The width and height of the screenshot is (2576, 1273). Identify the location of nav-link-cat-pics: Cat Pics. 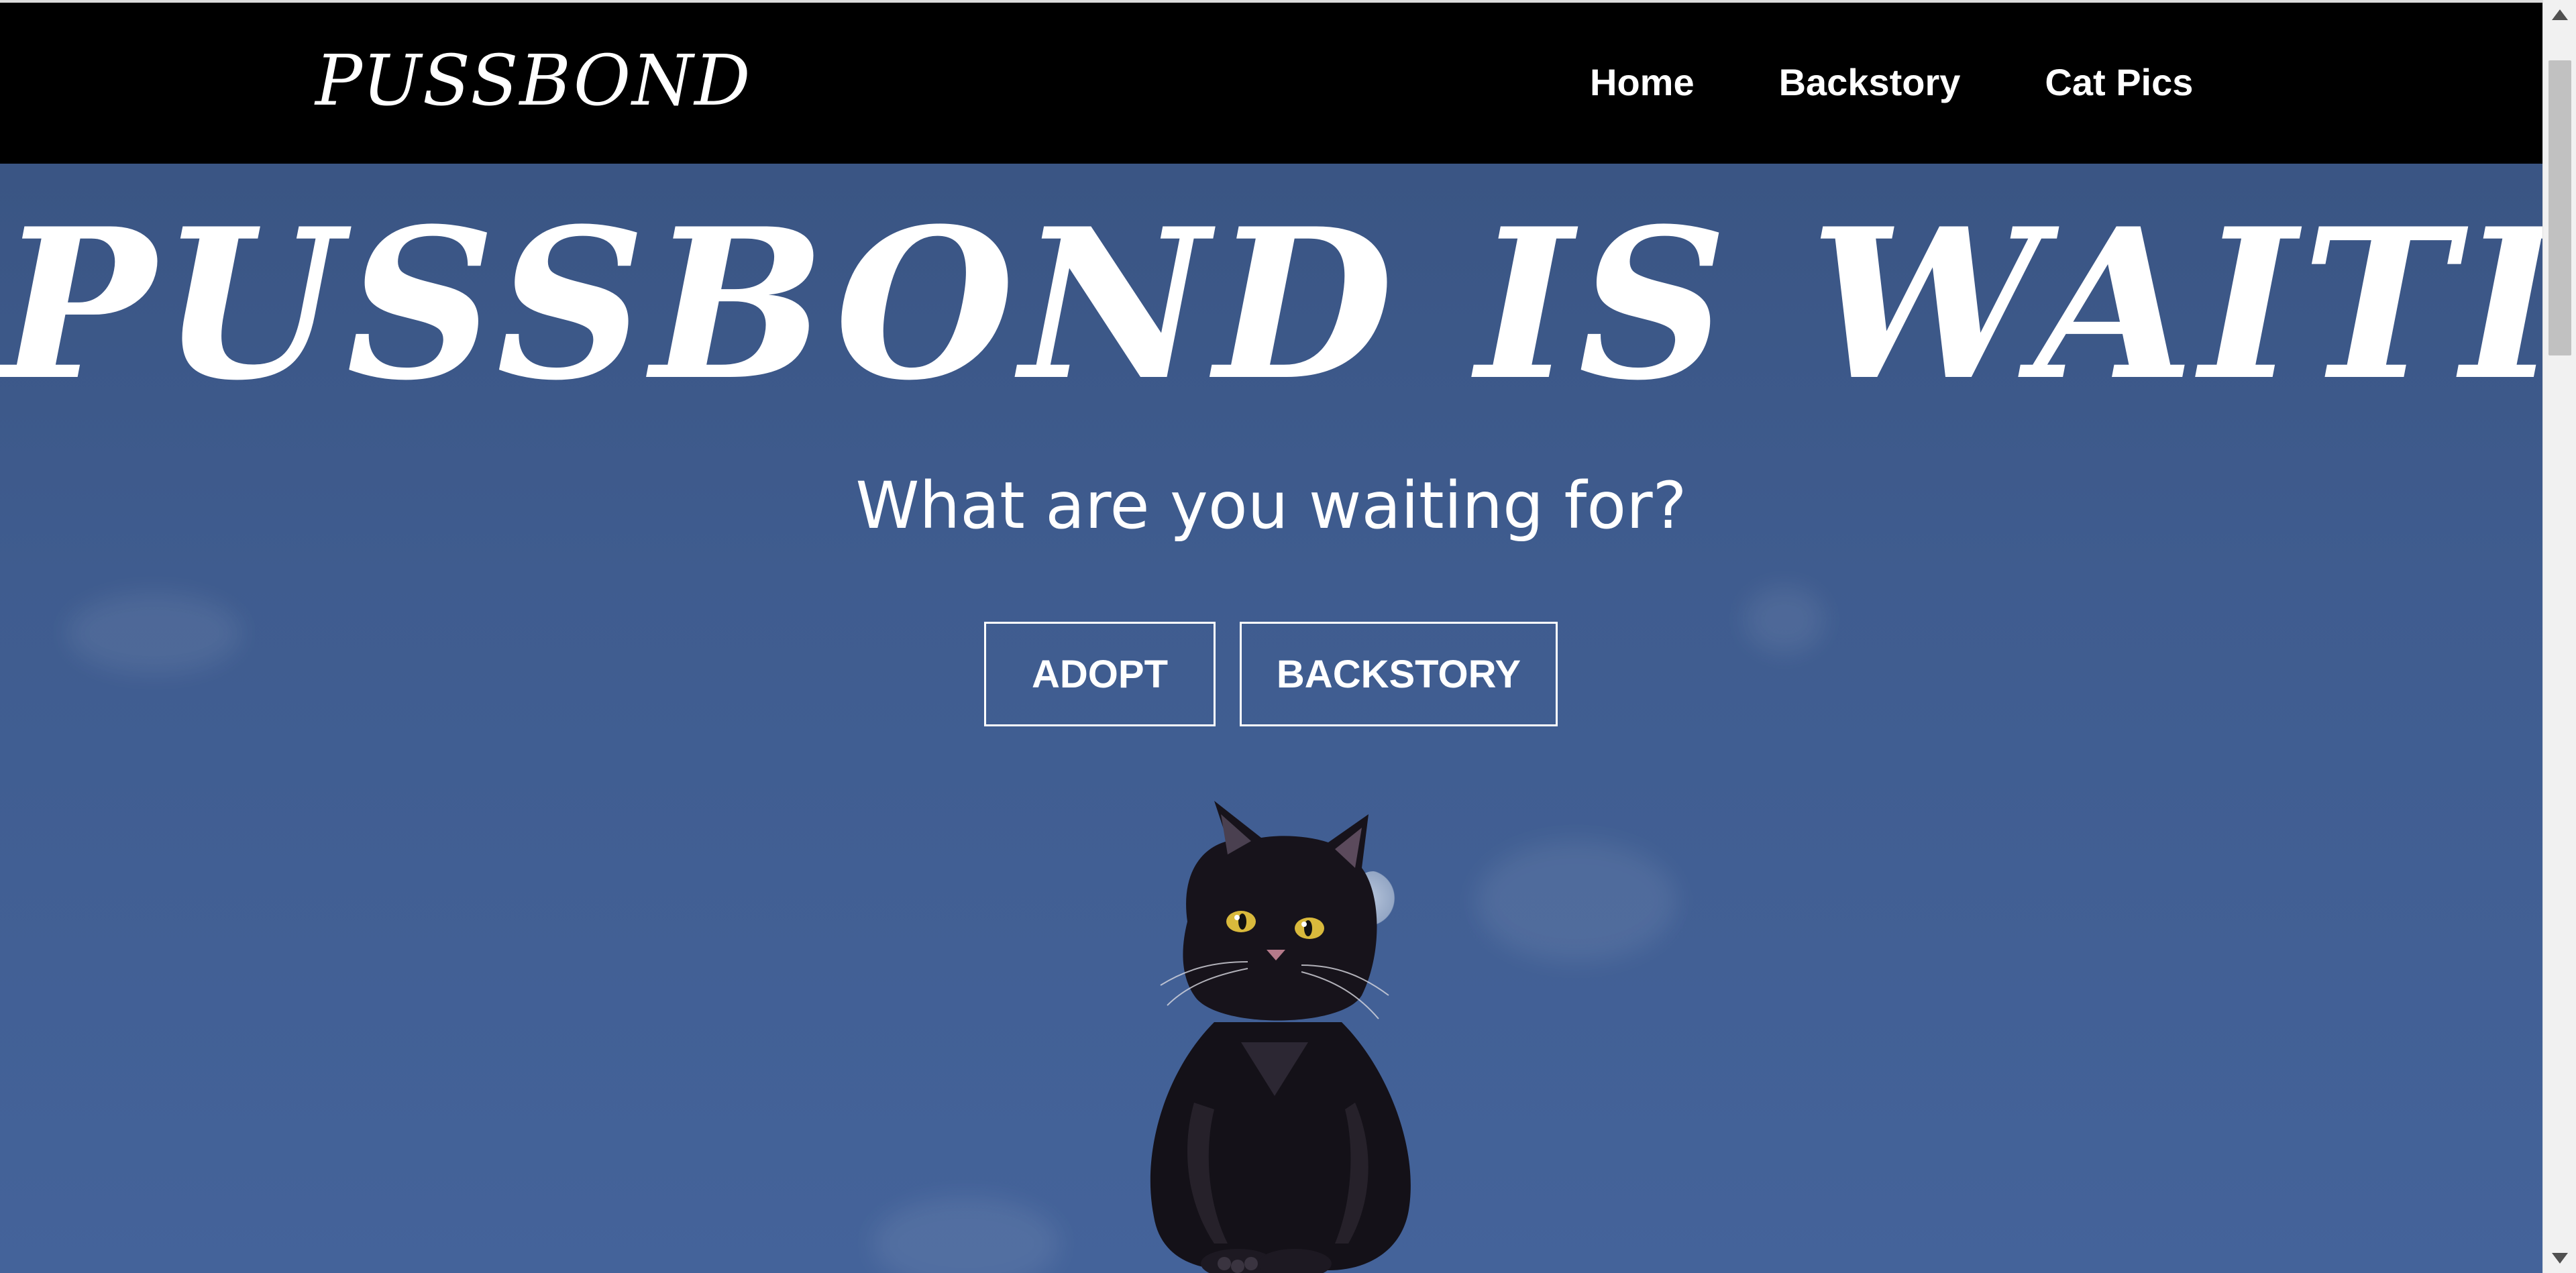
(2119, 82).